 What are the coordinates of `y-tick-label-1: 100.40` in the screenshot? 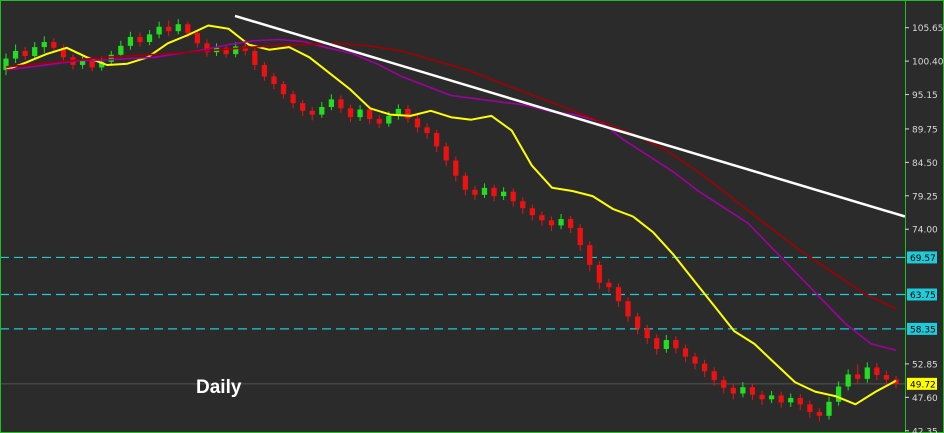 It's located at (928, 63).